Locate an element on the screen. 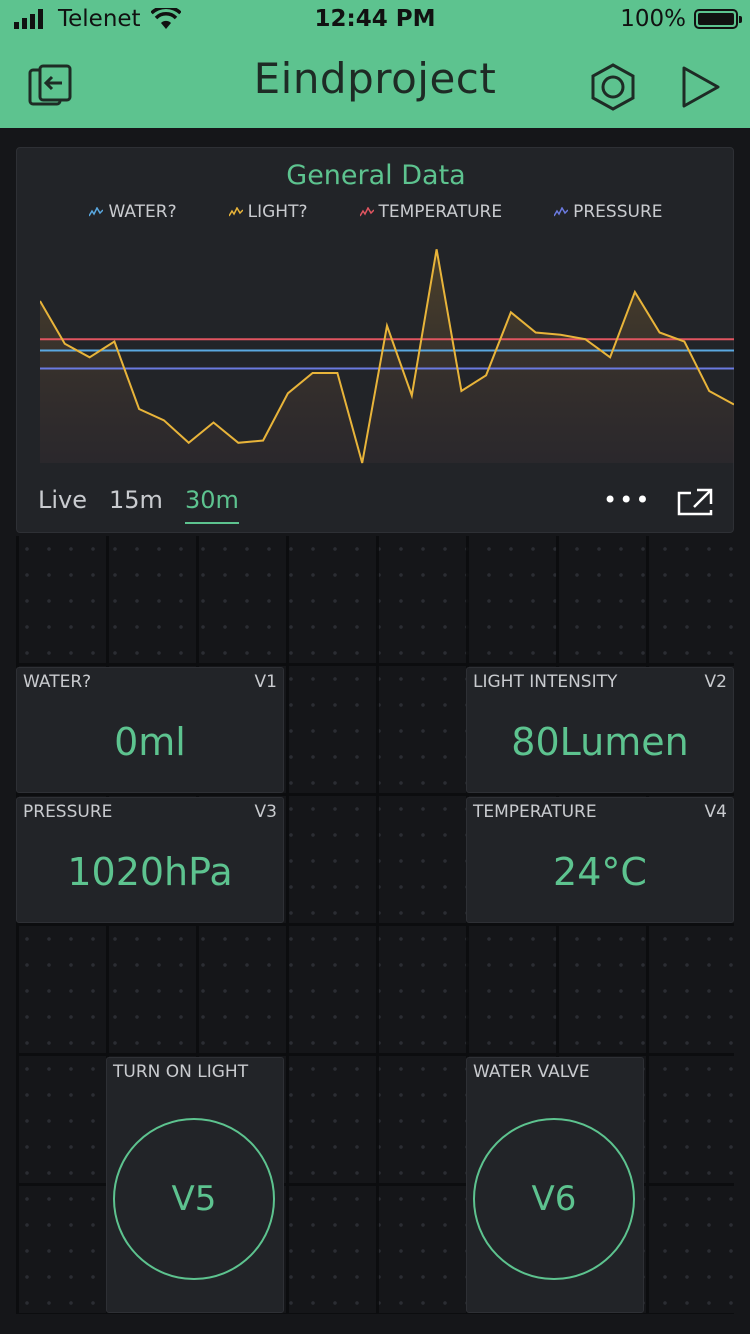 The width and height of the screenshot is (750, 1334). widget-value: 24°C is located at coordinates (600, 872).